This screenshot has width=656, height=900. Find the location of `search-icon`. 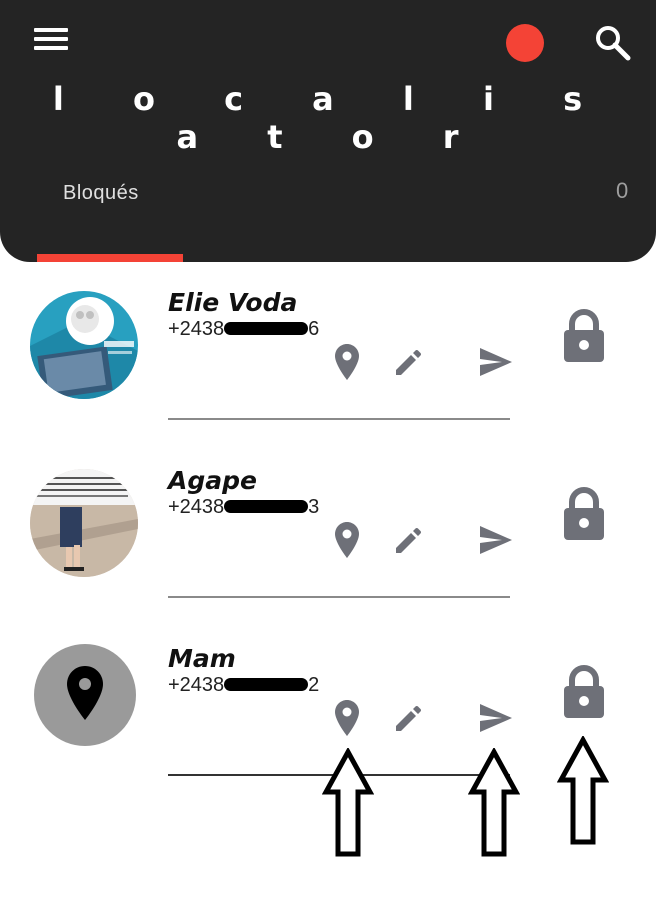

search-icon is located at coordinates (612, 42).